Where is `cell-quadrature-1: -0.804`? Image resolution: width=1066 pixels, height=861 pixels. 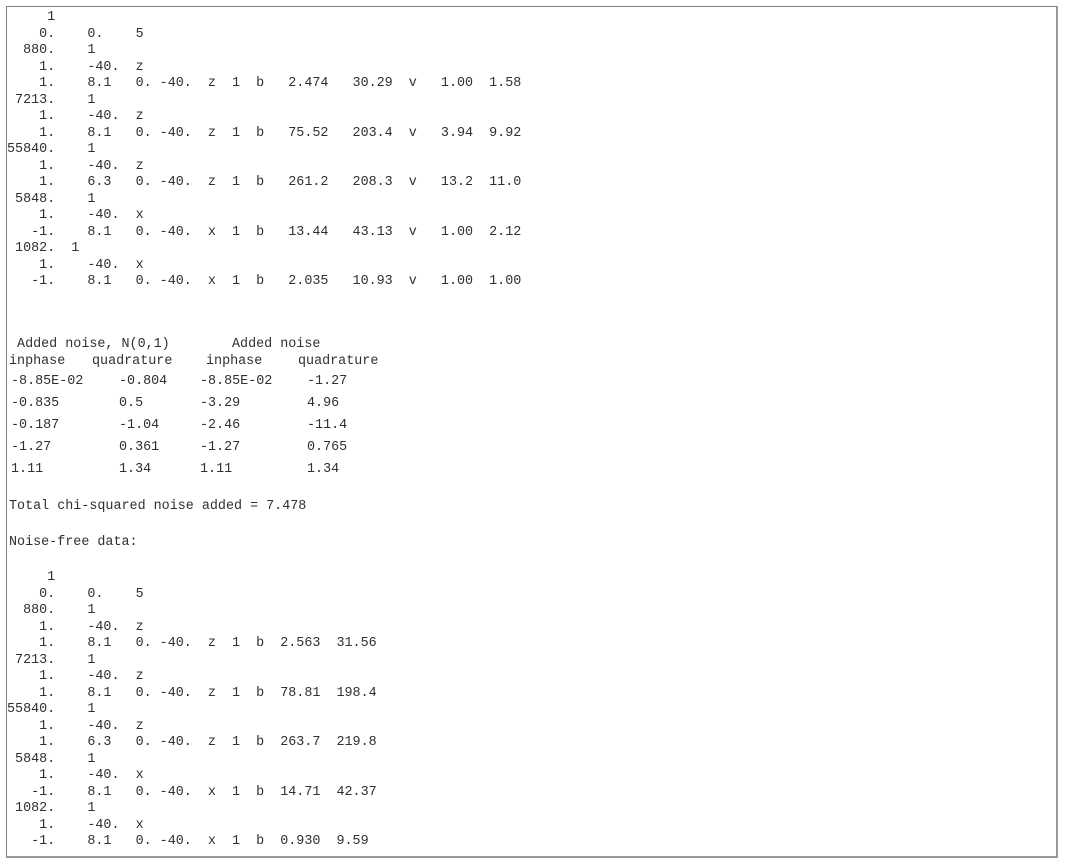 cell-quadrature-1: -0.804 is located at coordinates (143, 381).